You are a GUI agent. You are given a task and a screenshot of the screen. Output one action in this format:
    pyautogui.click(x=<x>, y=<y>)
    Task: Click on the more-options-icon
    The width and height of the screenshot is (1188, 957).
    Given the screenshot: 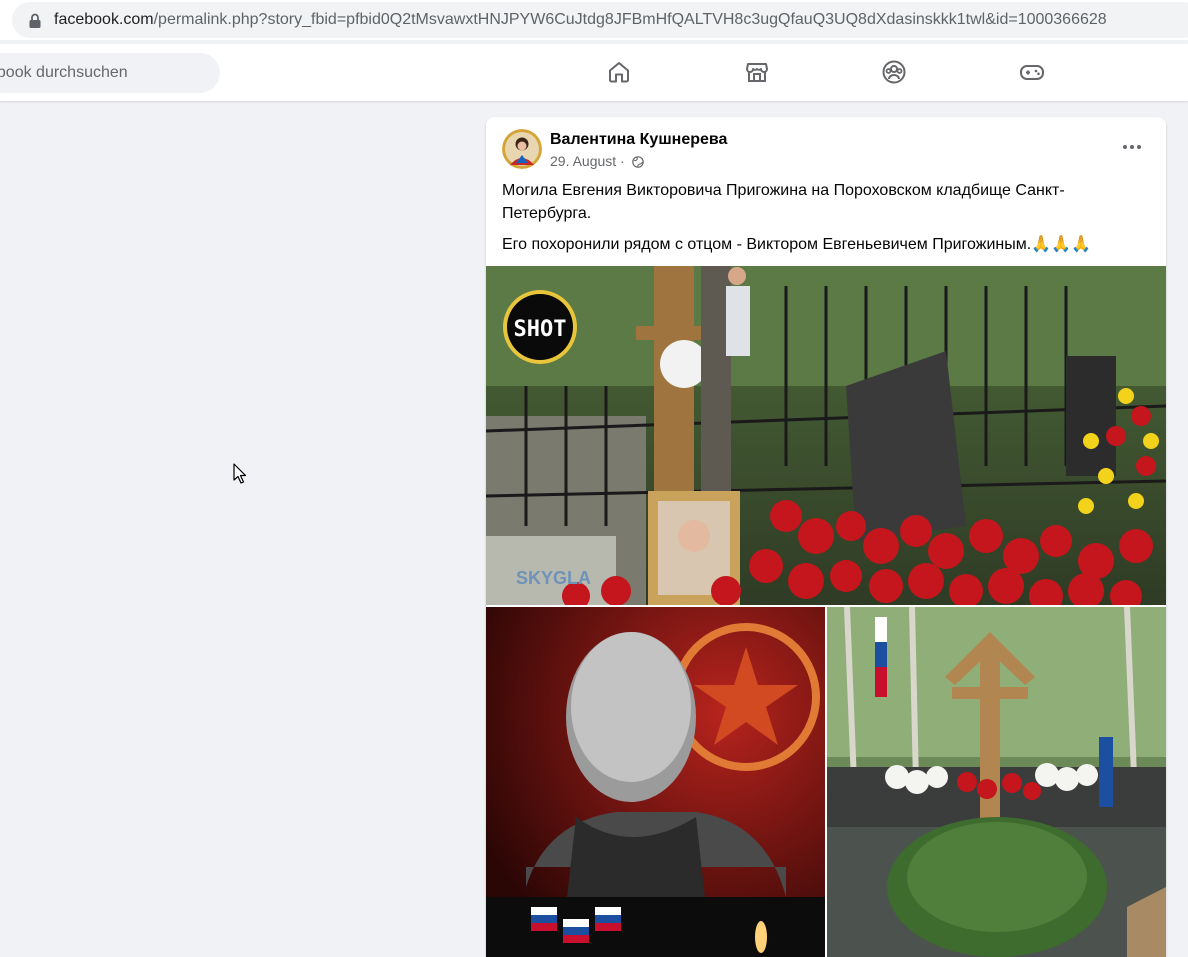 What is the action you would take?
    pyautogui.click(x=1132, y=147)
    